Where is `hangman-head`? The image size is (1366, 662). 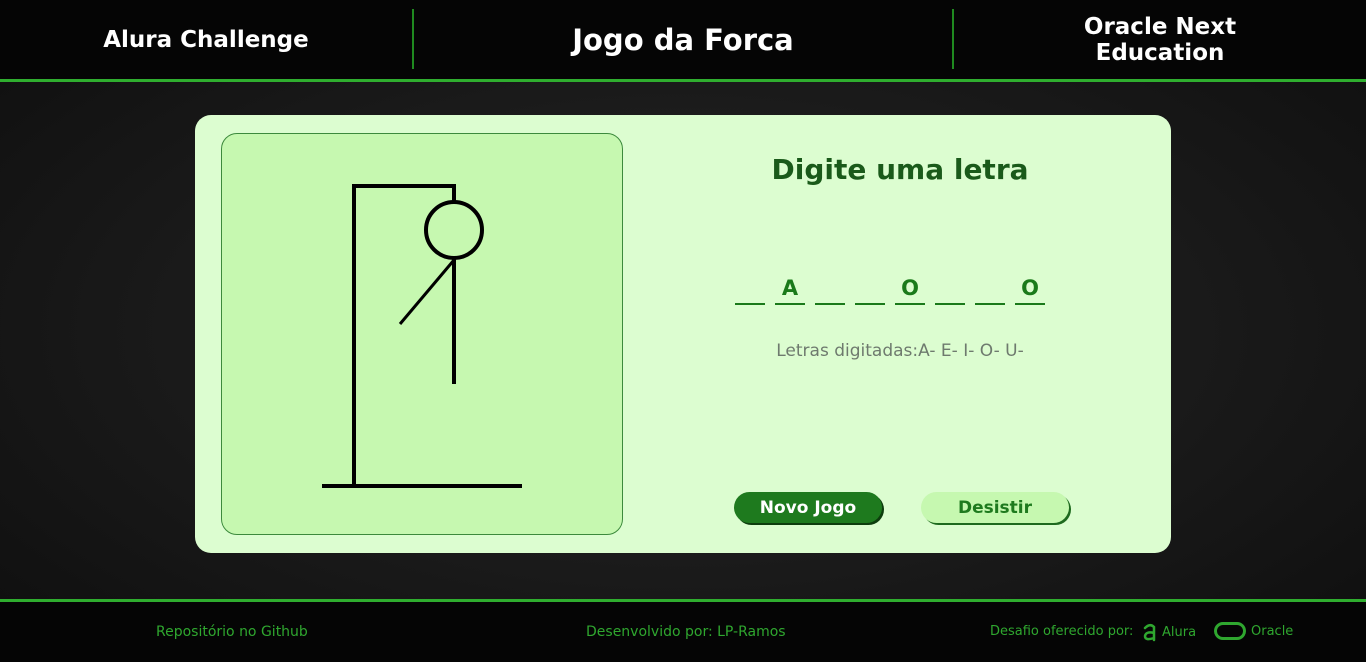
hangman-head is located at coordinates (454, 230).